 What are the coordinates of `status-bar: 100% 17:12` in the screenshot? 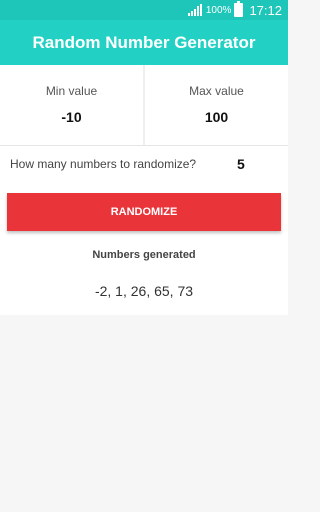 It's located at (144, 10).